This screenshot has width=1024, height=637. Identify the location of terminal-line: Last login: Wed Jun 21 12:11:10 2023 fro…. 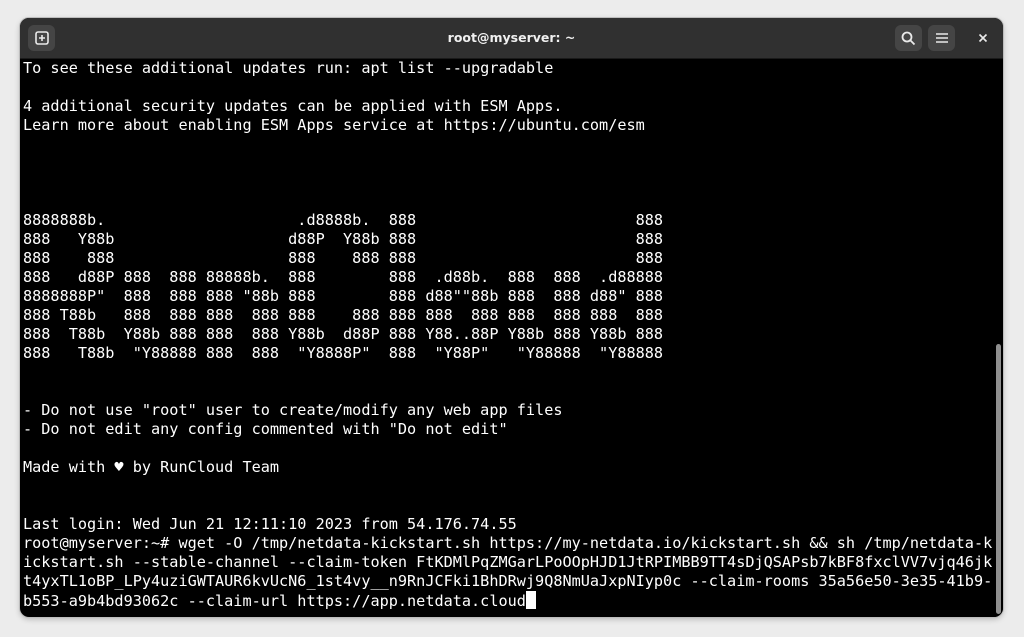
(270, 524).